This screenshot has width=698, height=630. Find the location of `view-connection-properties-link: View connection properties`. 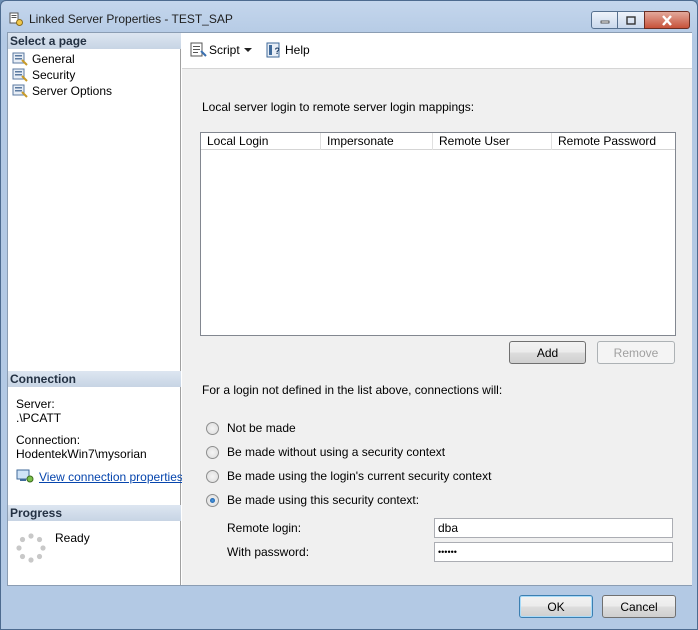

view-connection-properties-link: View connection properties is located at coordinates (111, 477).